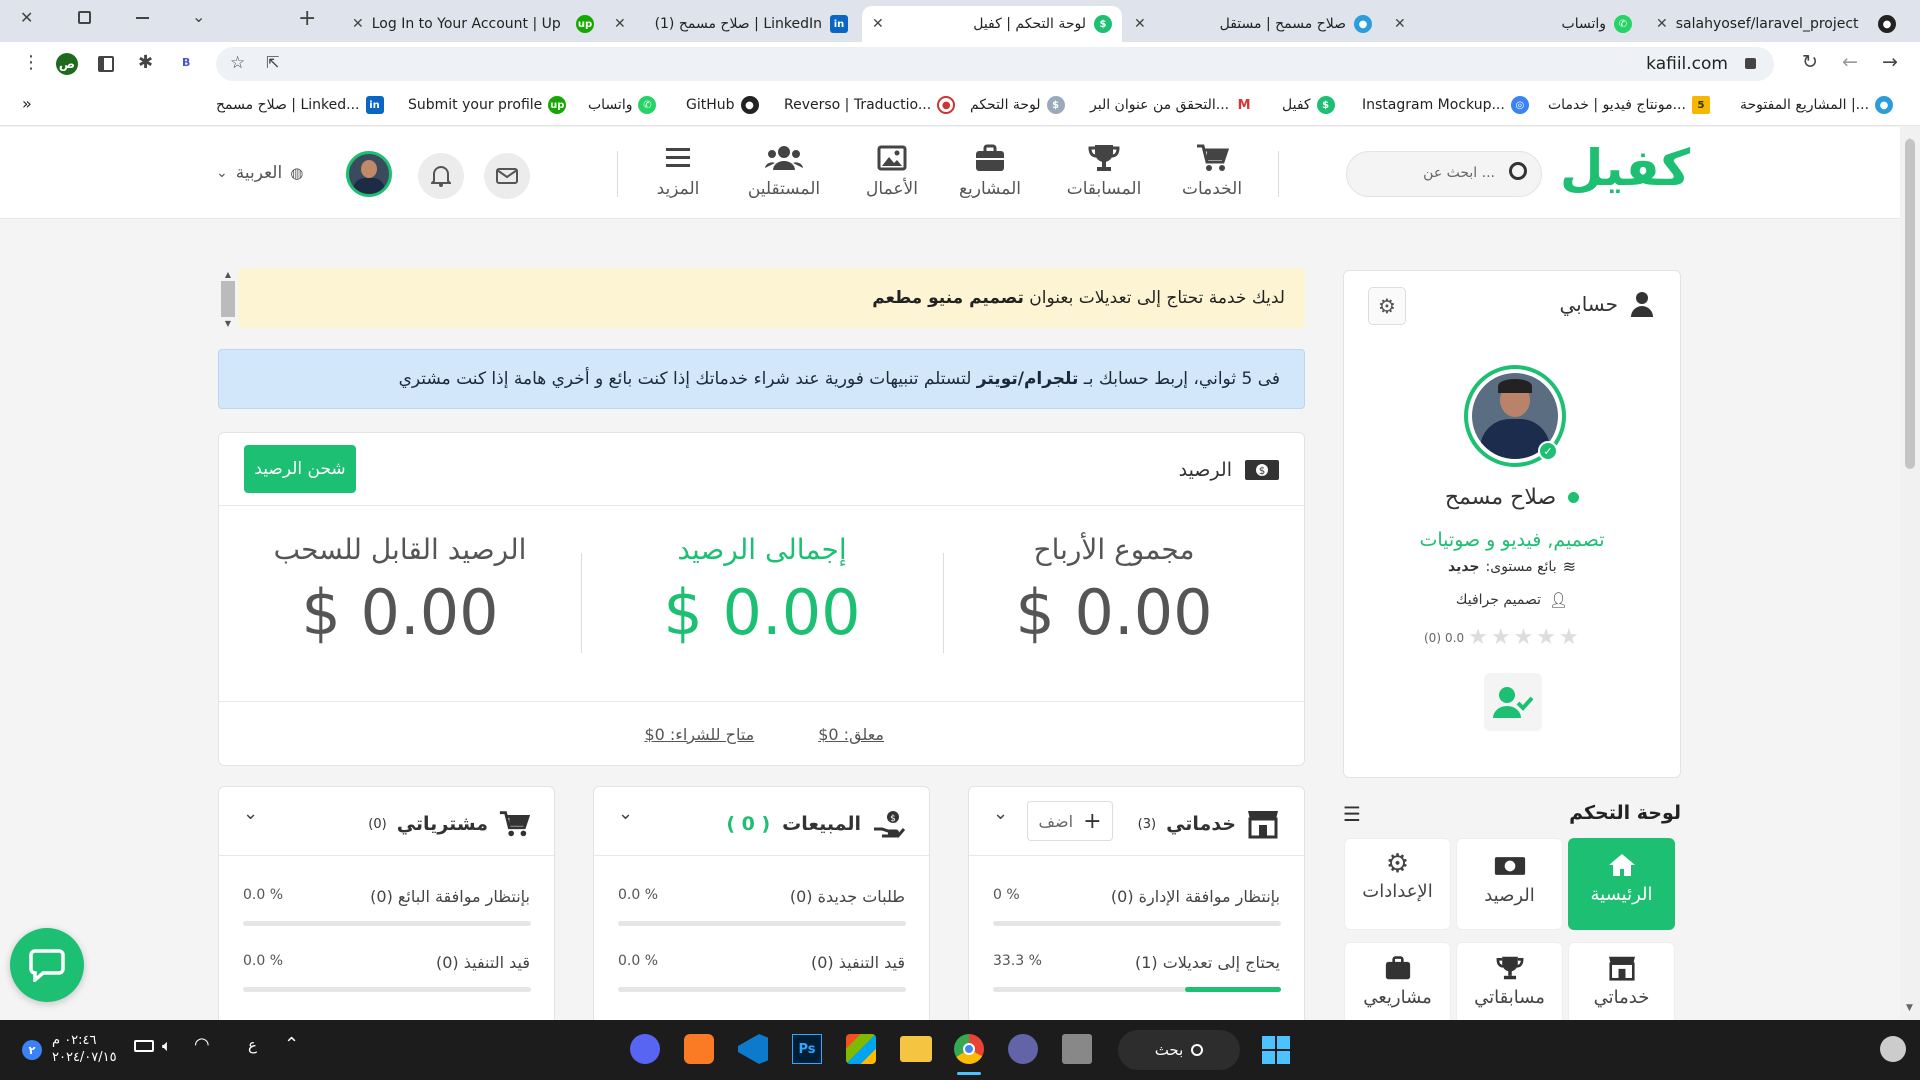 The height and width of the screenshot is (1080, 1920). I want to click on notifications-button, so click(441, 176).